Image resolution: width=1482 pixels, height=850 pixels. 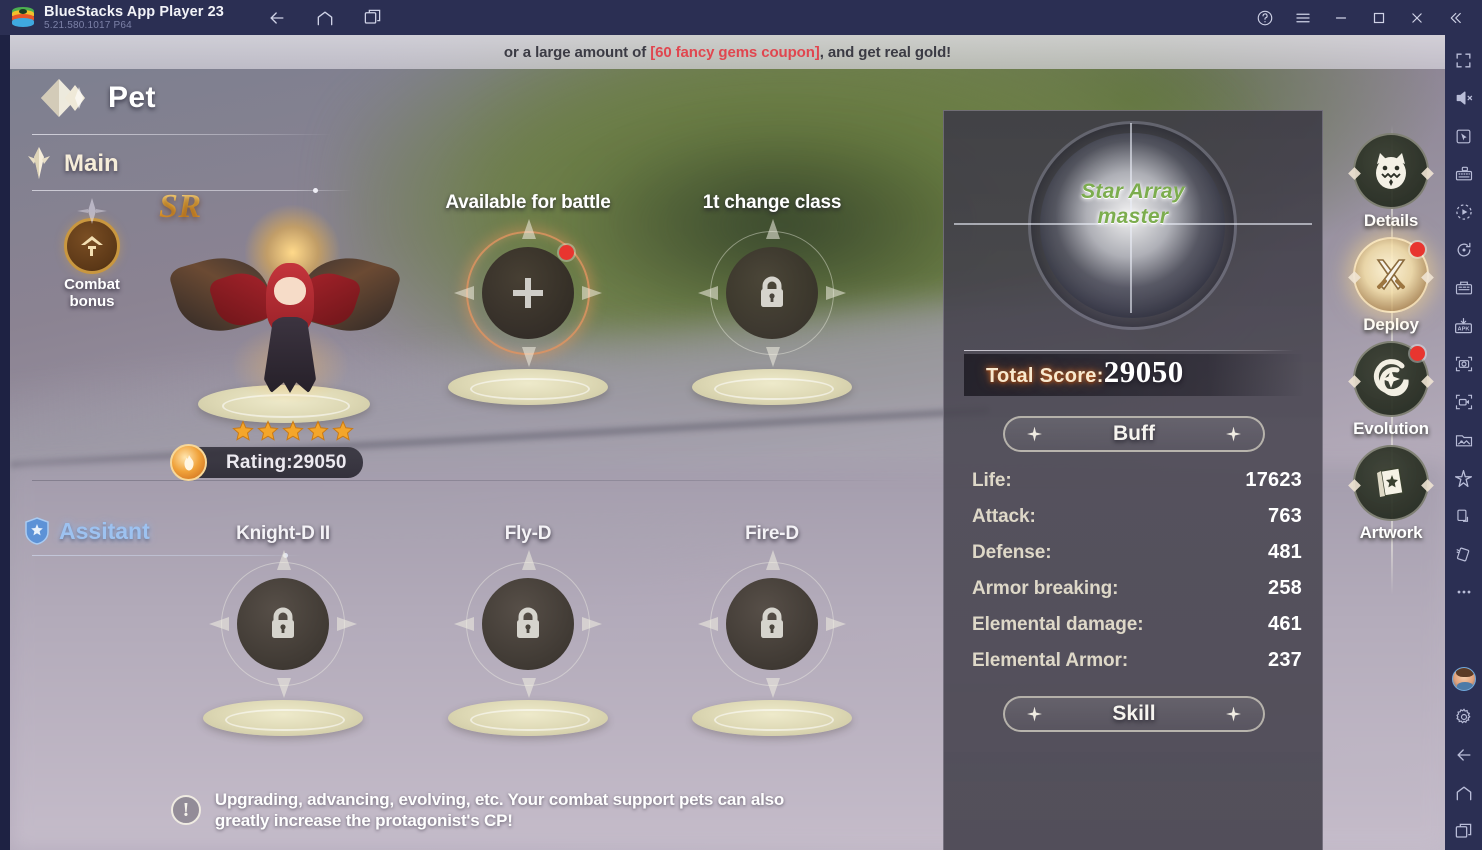 I want to click on banner-suffix: , and get real gold!, so click(x=885, y=52).